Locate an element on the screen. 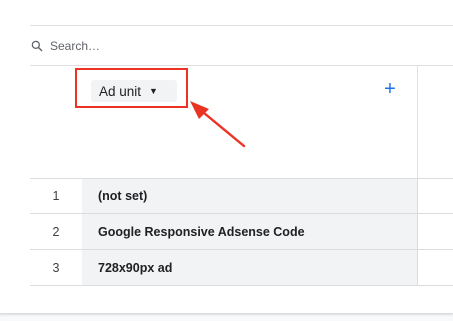  dimension-cell: 728x90px ad is located at coordinates (249, 267).